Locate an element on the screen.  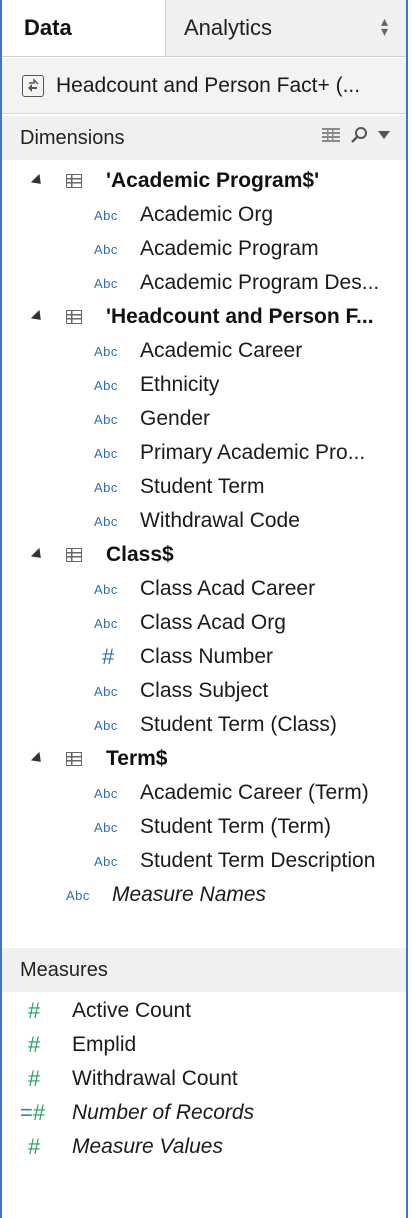
dimension-field: Abc Academic Career (Term) is located at coordinates (204, 793).